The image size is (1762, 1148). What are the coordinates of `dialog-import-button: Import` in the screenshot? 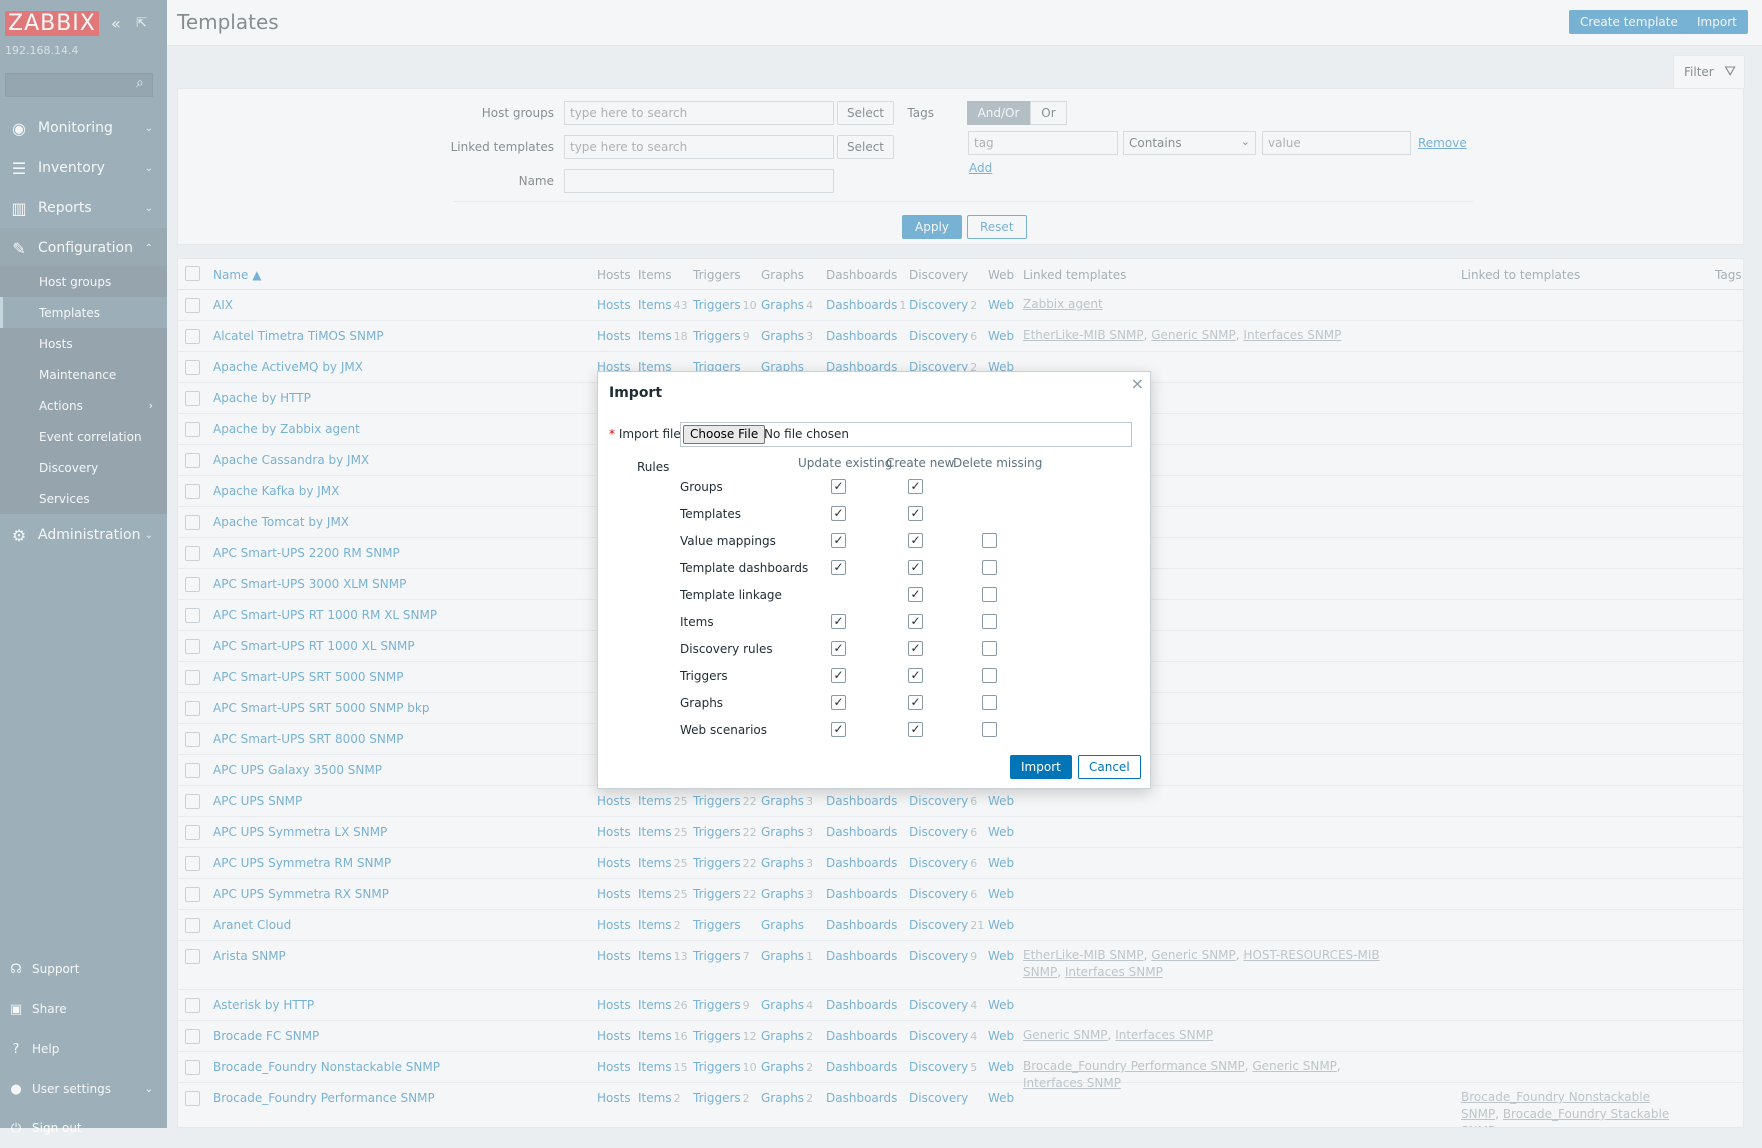 It's located at (1041, 767).